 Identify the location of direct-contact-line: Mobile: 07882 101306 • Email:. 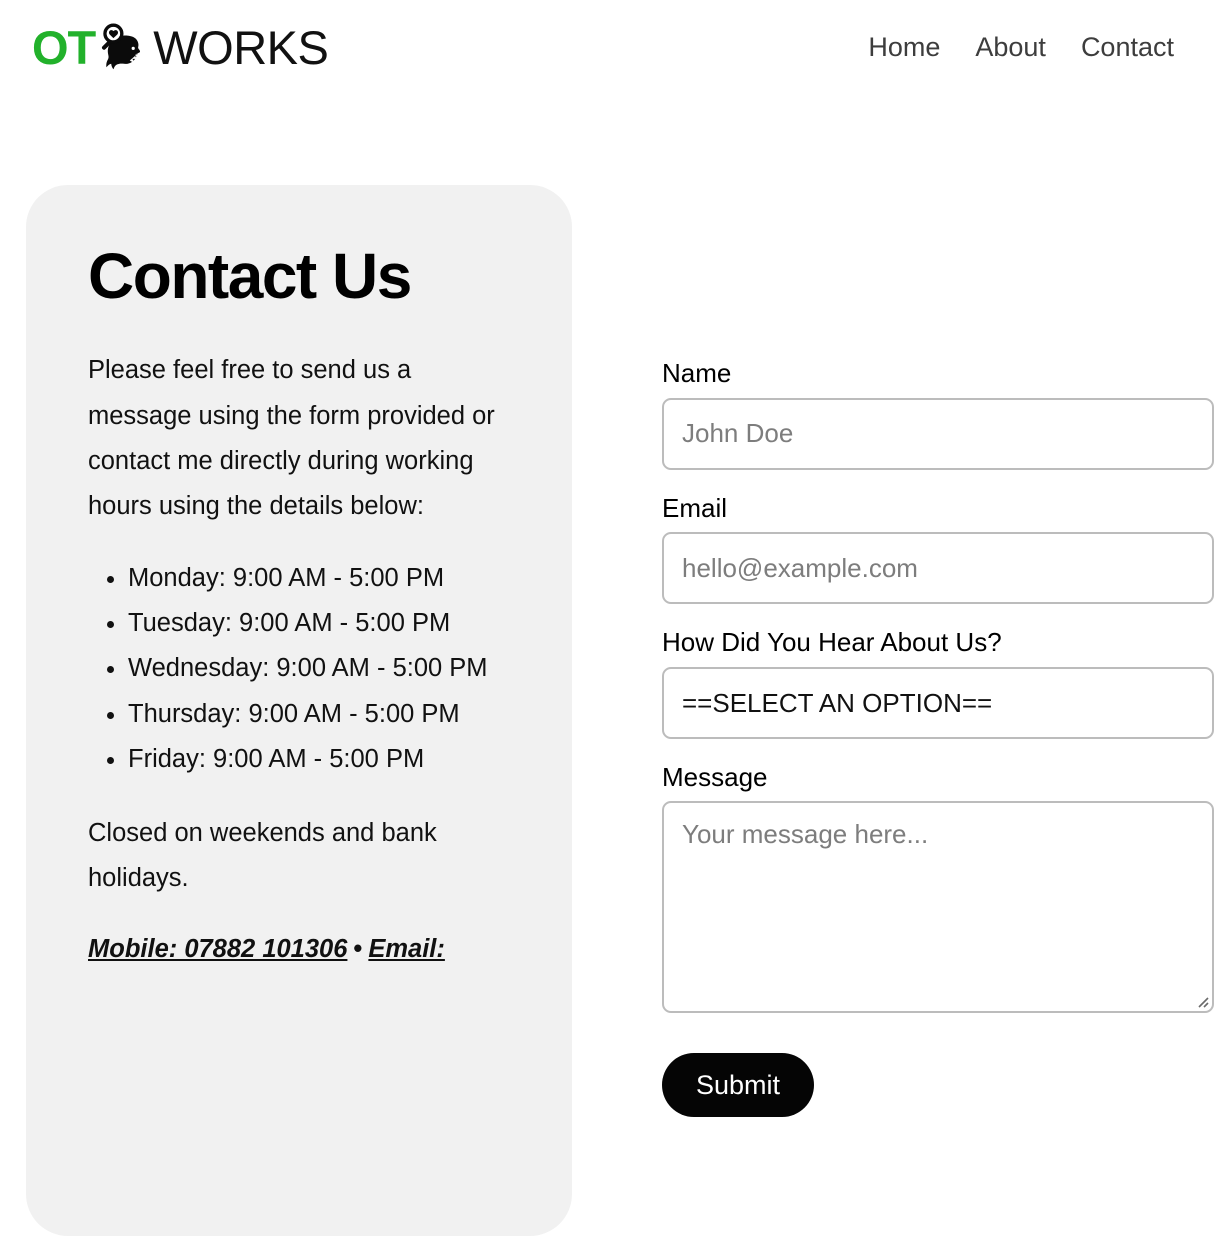
(300, 949).